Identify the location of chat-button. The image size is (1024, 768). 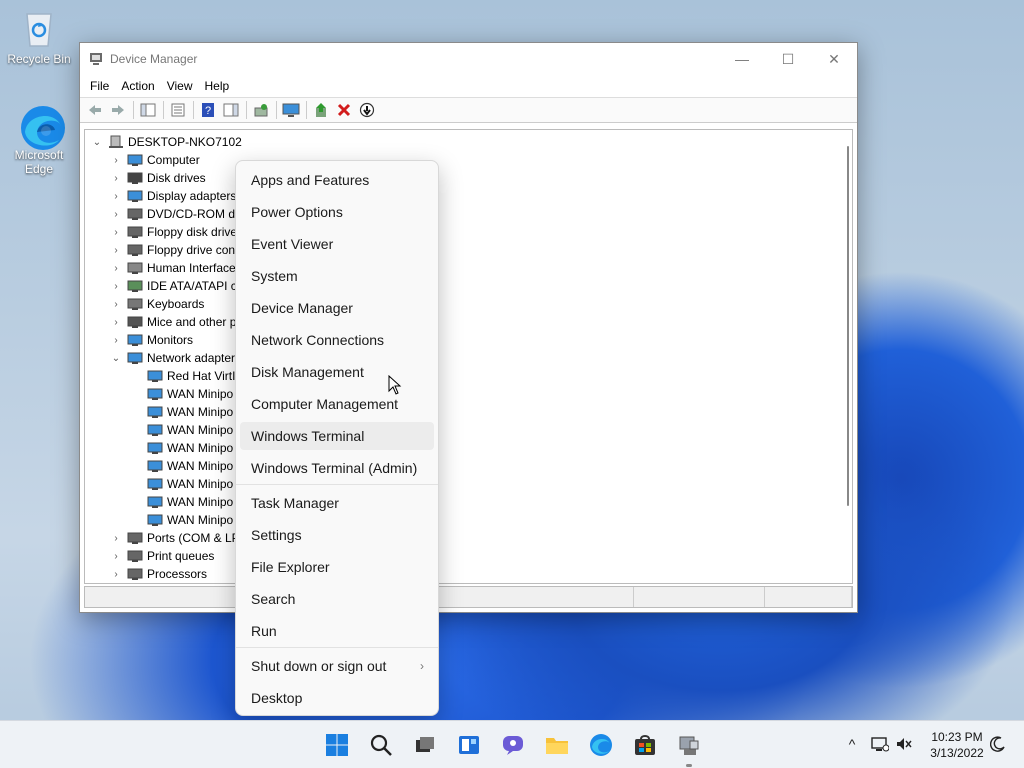
(513, 745).